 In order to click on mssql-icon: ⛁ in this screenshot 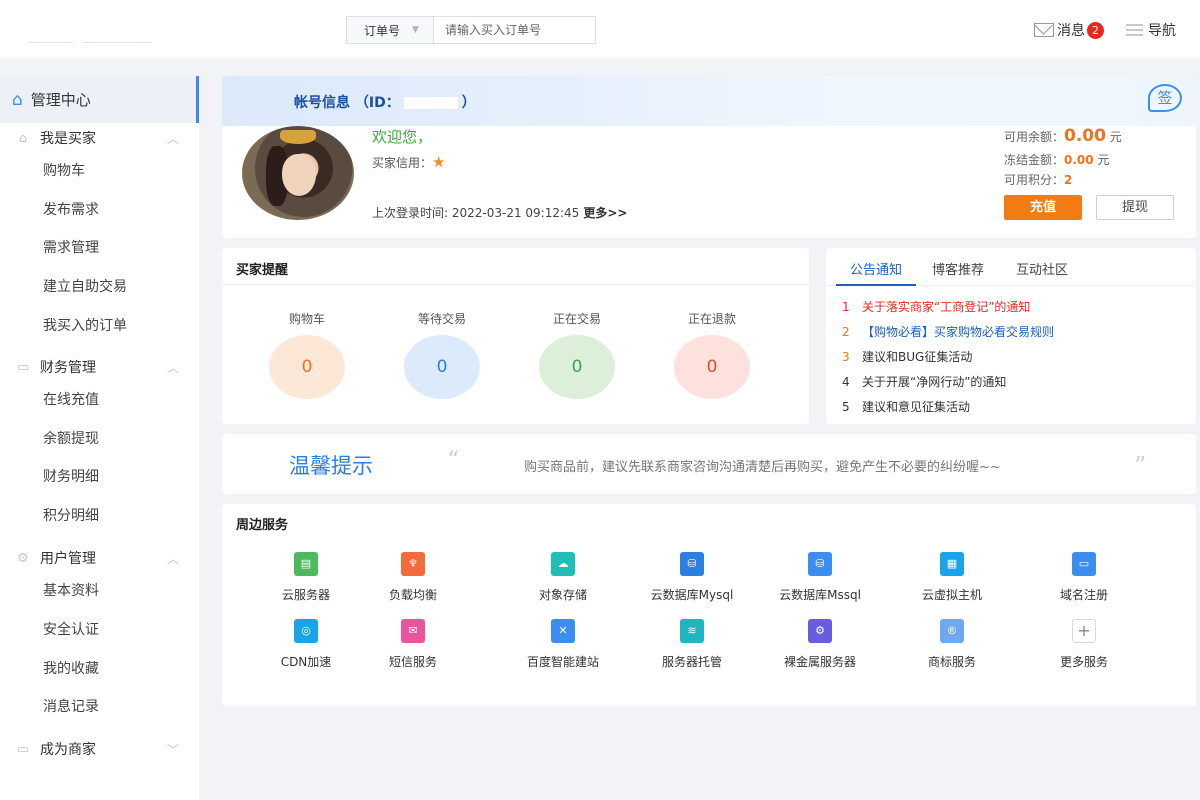, I will do `click(820, 564)`.